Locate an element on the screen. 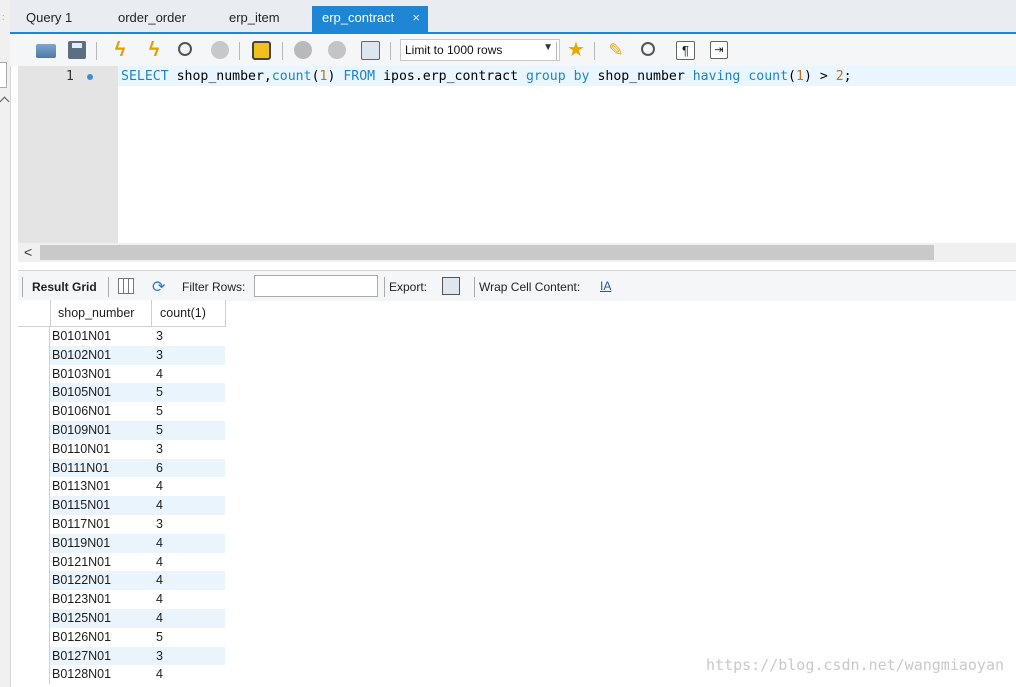  table-row: B0128N01 4 is located at coordinates (121, 675).